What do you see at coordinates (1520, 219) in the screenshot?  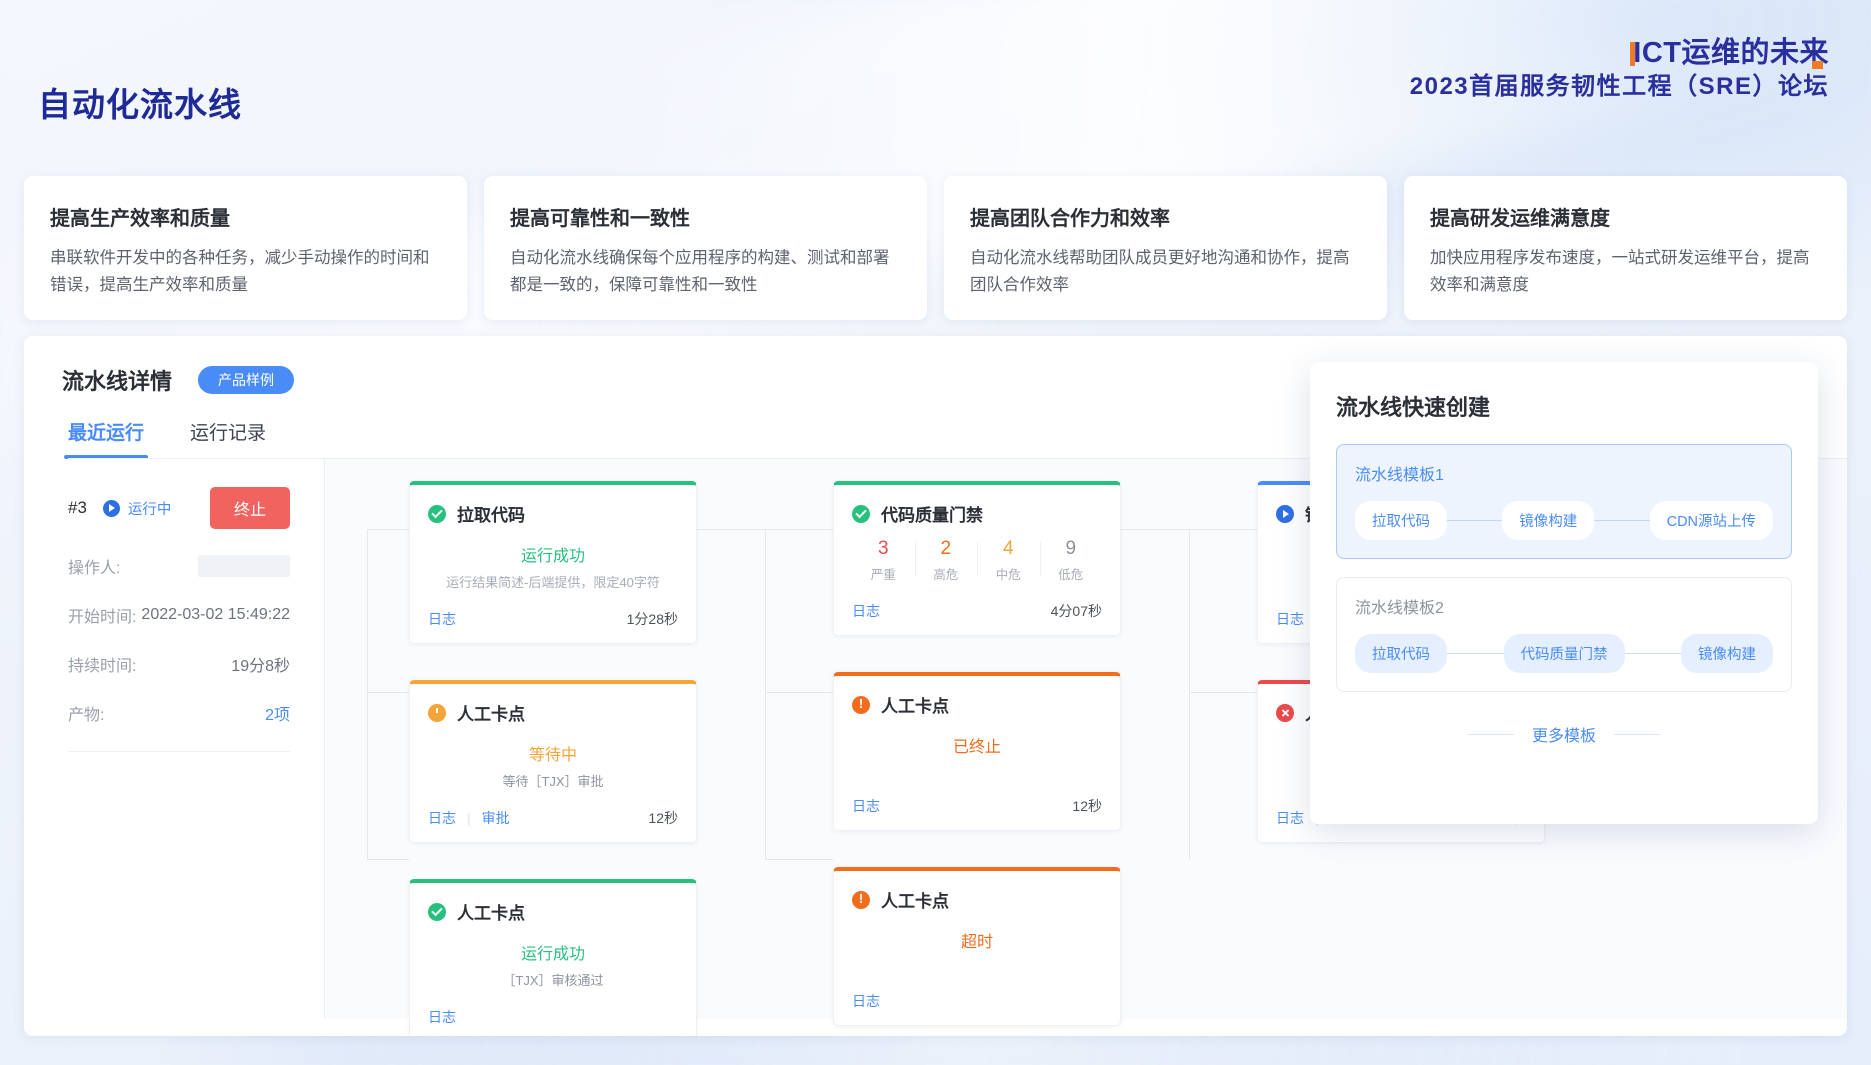 I see `feature-title: 提高研发运维满意度` at bounding box center [1520, 219].